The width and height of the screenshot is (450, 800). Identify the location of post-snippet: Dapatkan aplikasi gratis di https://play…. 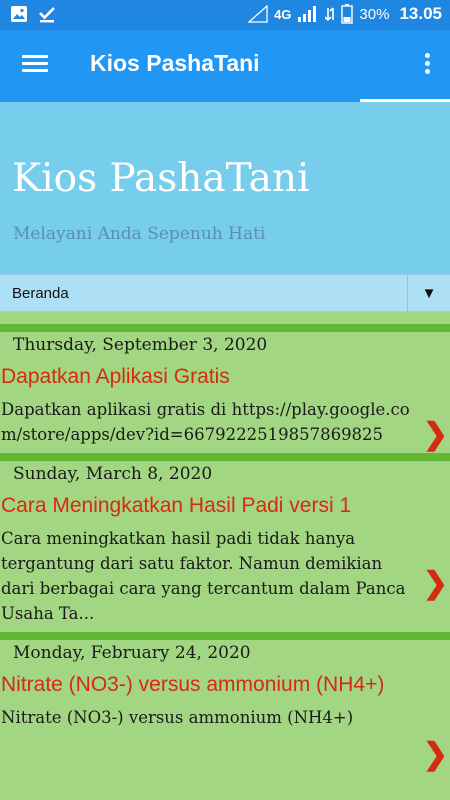
(205, 422).